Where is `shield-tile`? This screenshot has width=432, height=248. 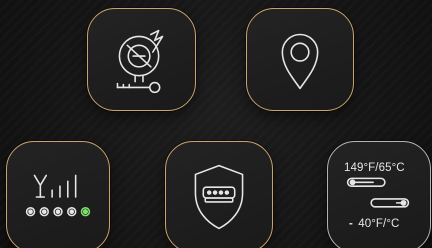
shield-tile is located at coordinates (219, 194).